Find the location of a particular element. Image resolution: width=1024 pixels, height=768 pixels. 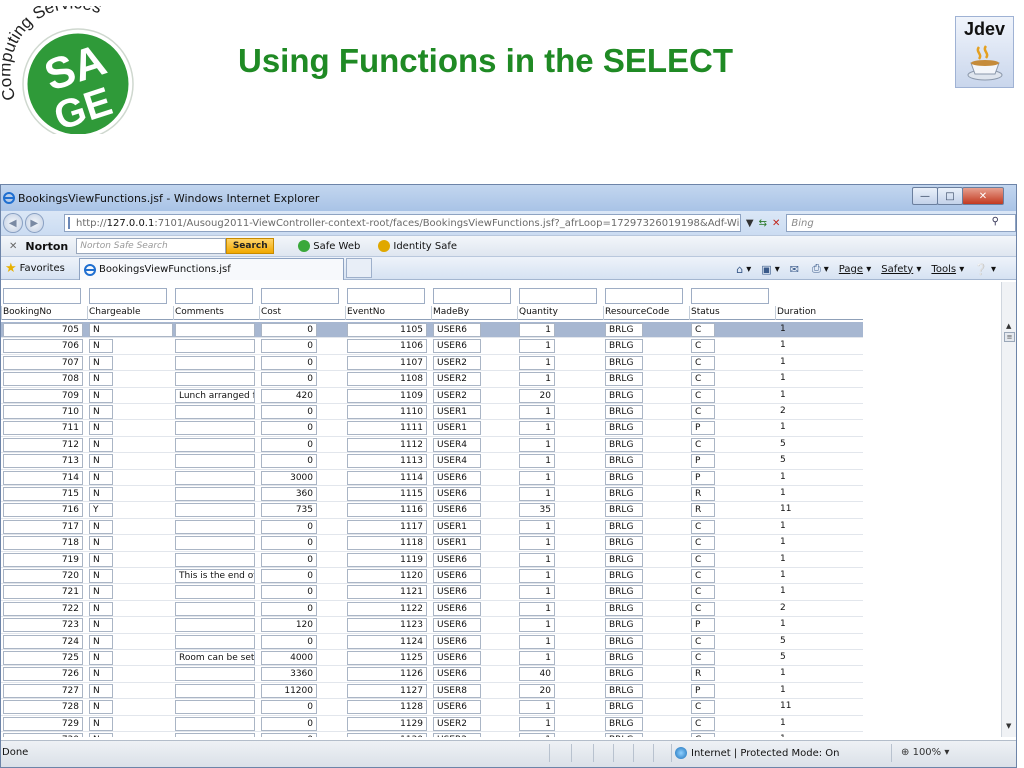

cell-eventno: 1108 is located at coordinates (387, 379).